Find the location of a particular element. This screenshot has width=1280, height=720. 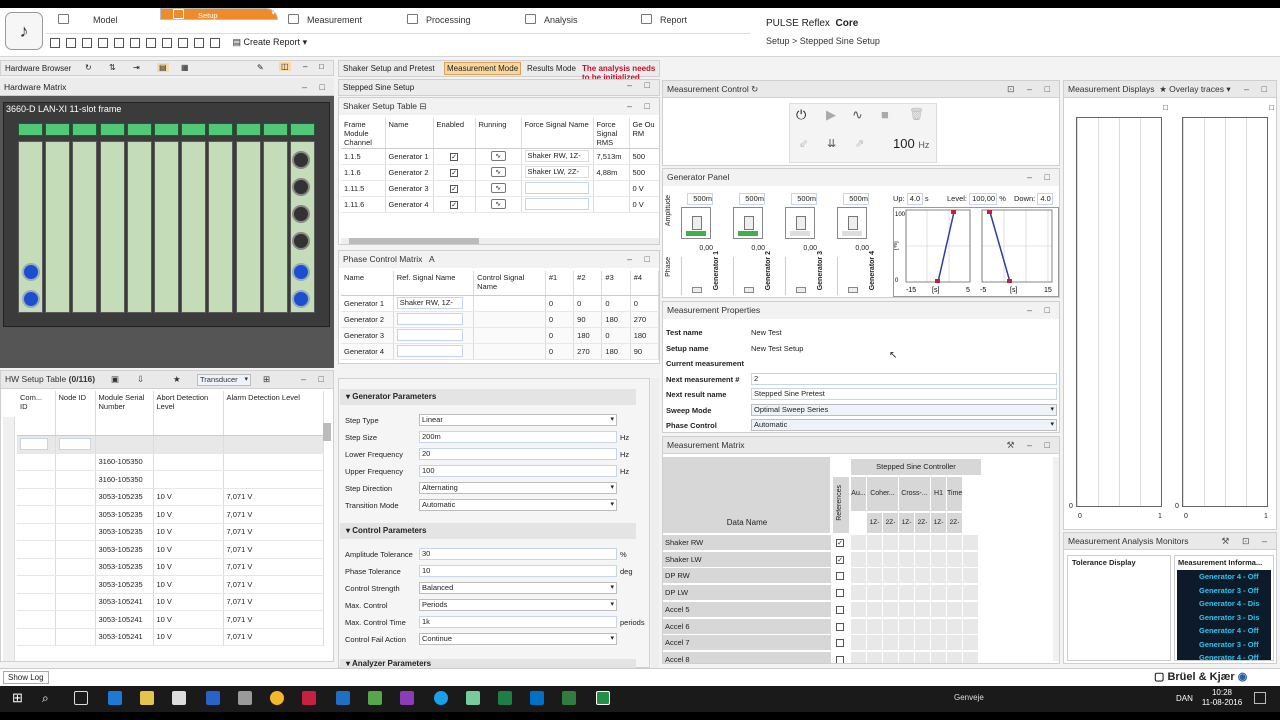

task-view-icon is located at coordinates (81, 698).